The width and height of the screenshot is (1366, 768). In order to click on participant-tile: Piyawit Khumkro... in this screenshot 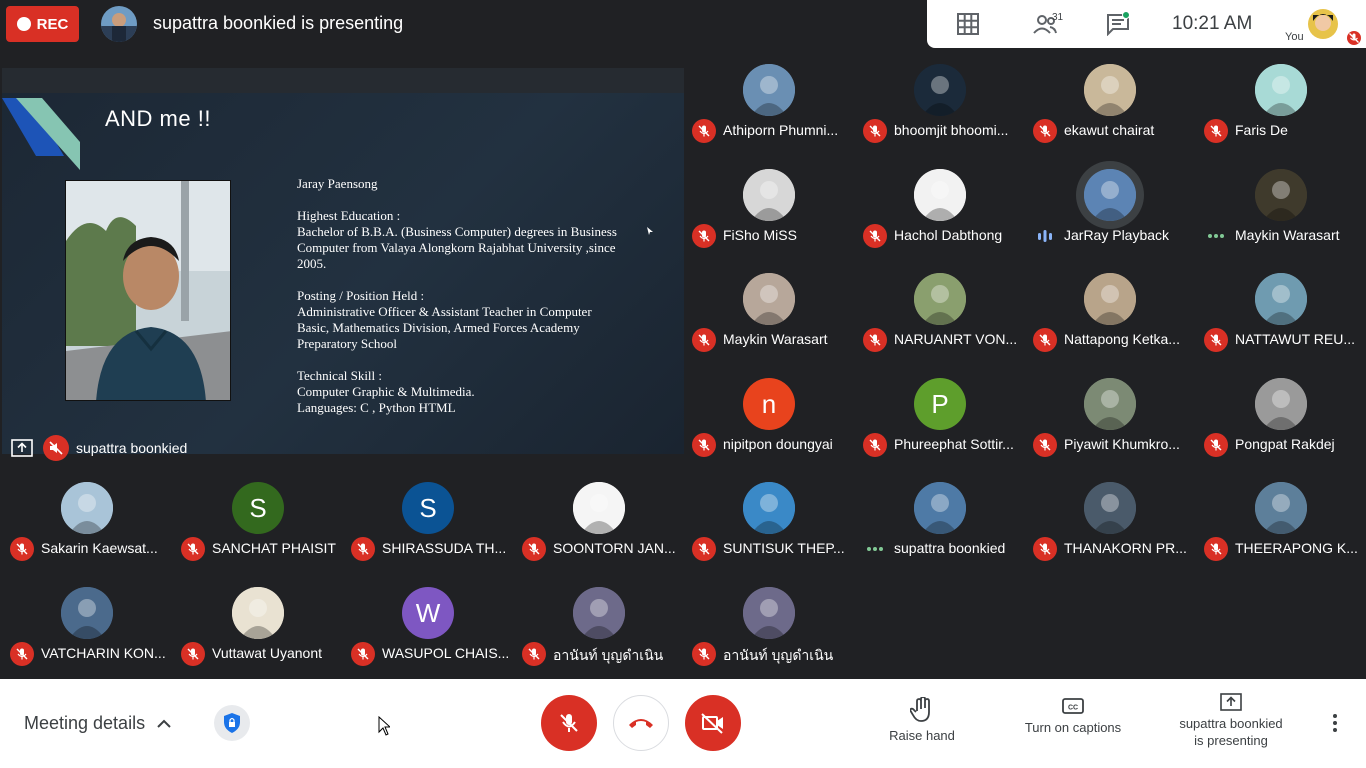, I will do `click(1110, 430)`.